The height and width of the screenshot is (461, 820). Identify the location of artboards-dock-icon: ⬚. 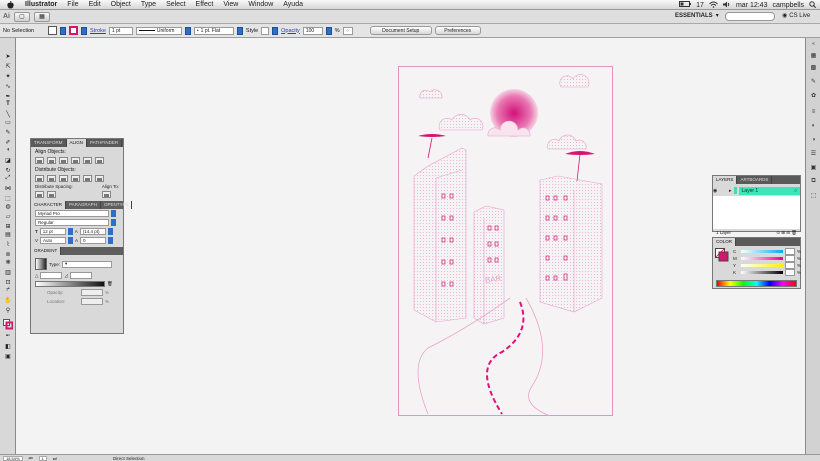
(813, 195).